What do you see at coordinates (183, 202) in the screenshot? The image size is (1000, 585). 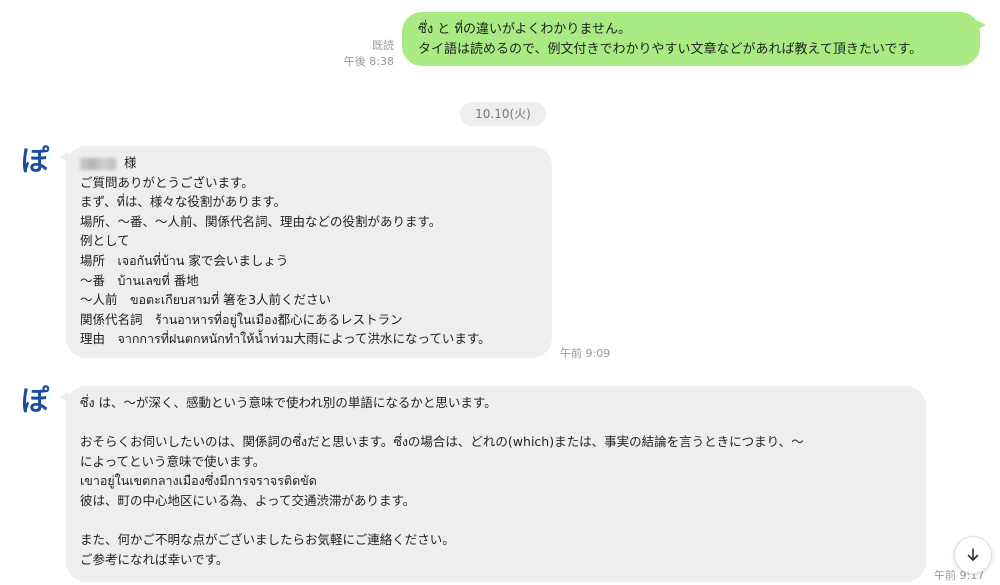 I see `message-line: まず、ที่は、様々な役割があります。` at bounding box center [183, 202].